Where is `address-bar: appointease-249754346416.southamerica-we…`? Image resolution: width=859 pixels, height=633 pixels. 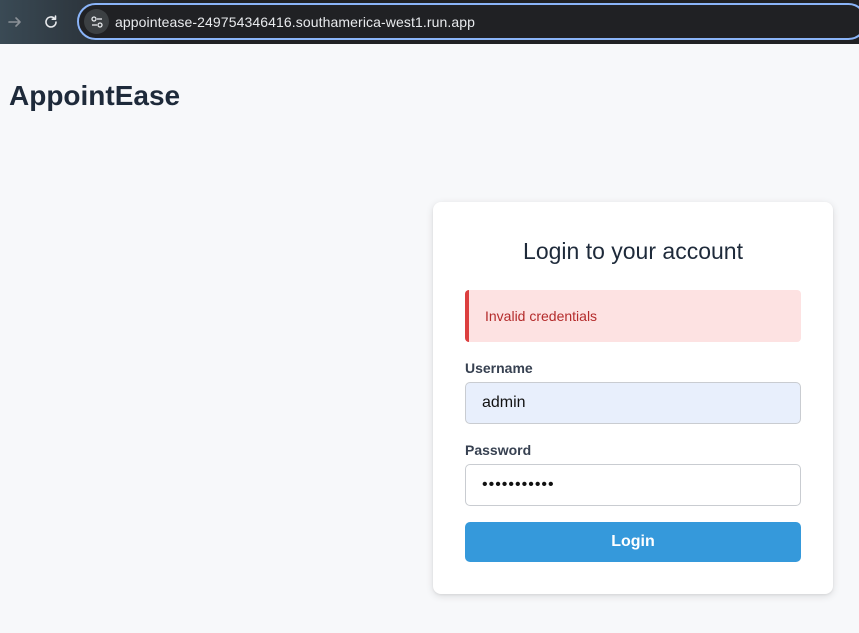 address-bar: appointease-249754346416.southamerica-we… is located at coordinates (468, 21).